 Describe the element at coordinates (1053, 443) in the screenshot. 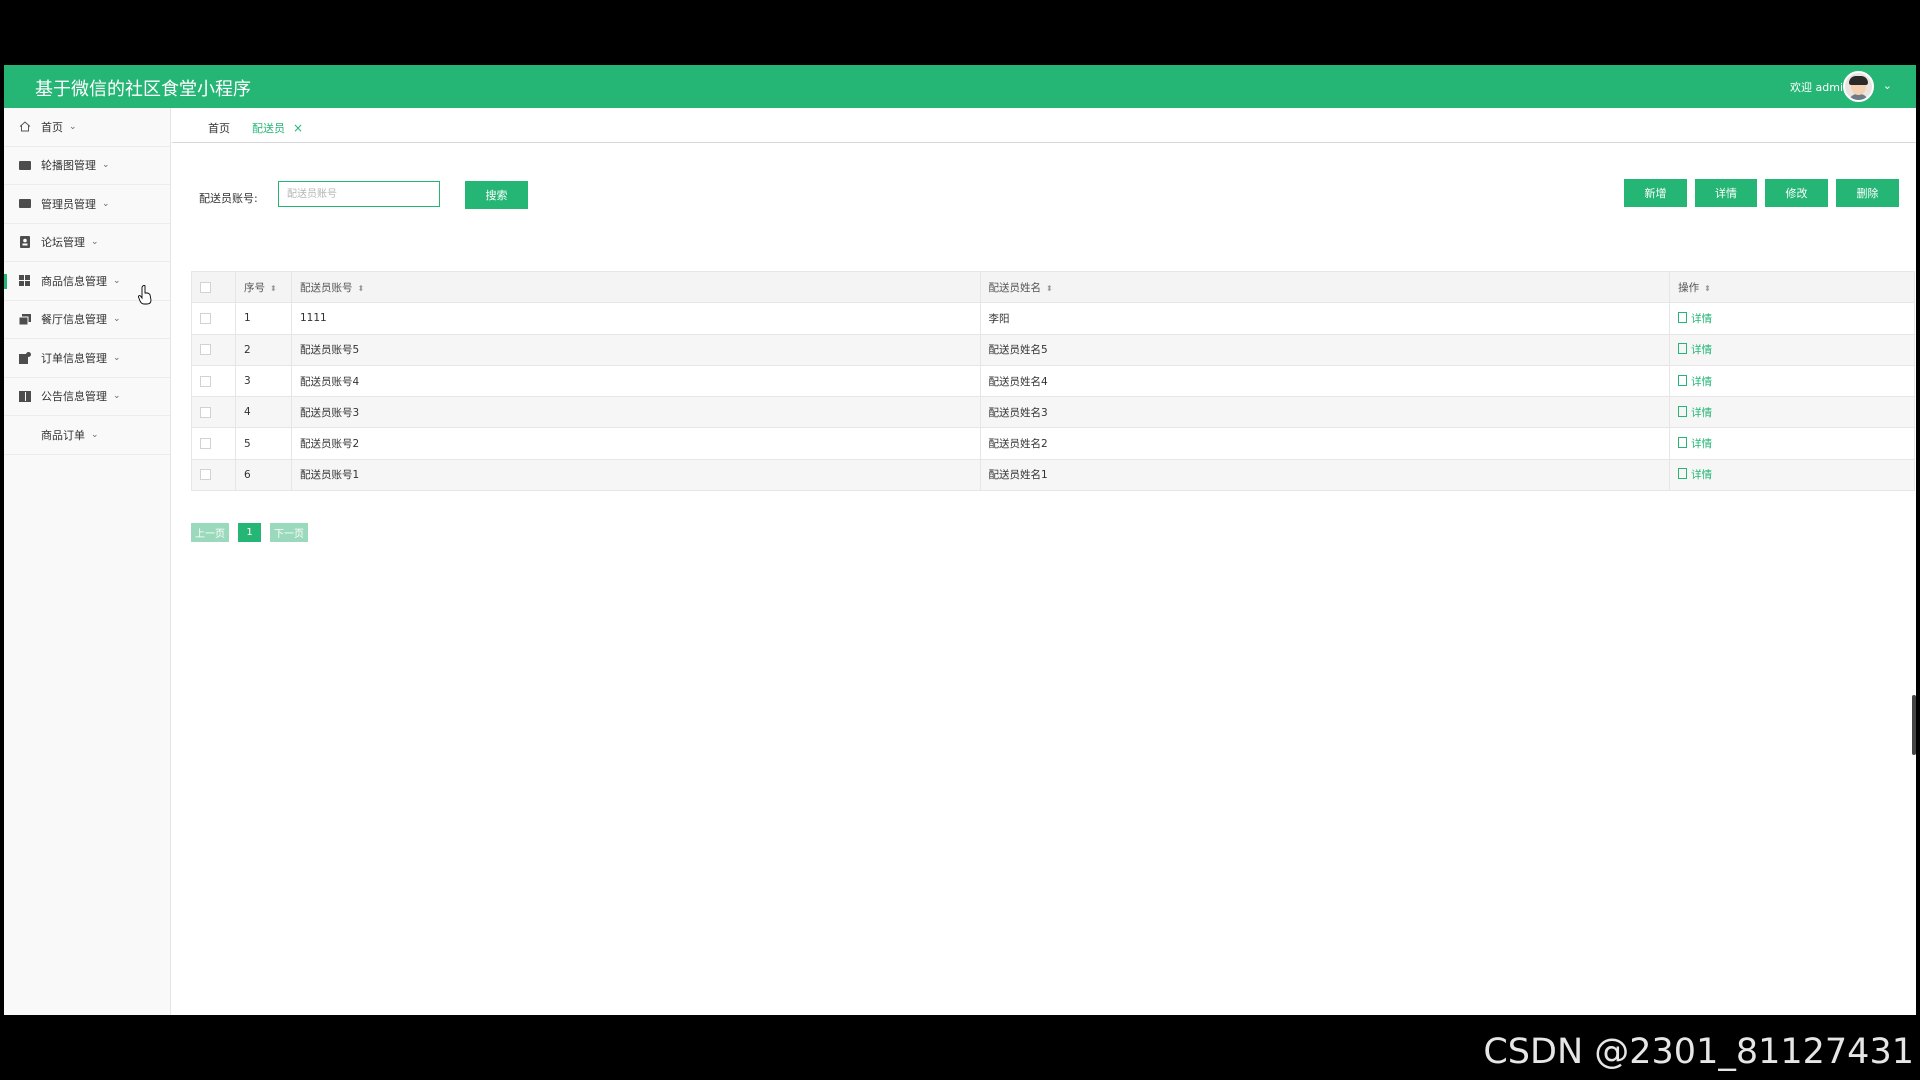

I see `table-row: 5 配送员账号2 配送员姓名2 详情` at that location.